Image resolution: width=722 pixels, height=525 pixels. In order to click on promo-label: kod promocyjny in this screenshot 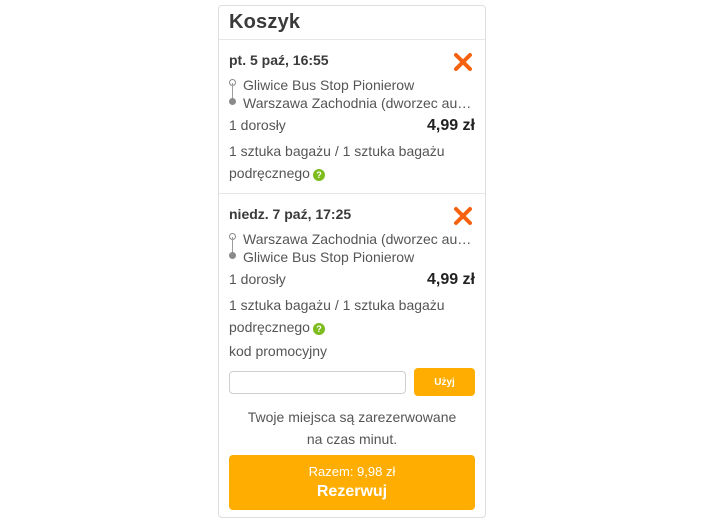, I will do `click(278, 351)`.